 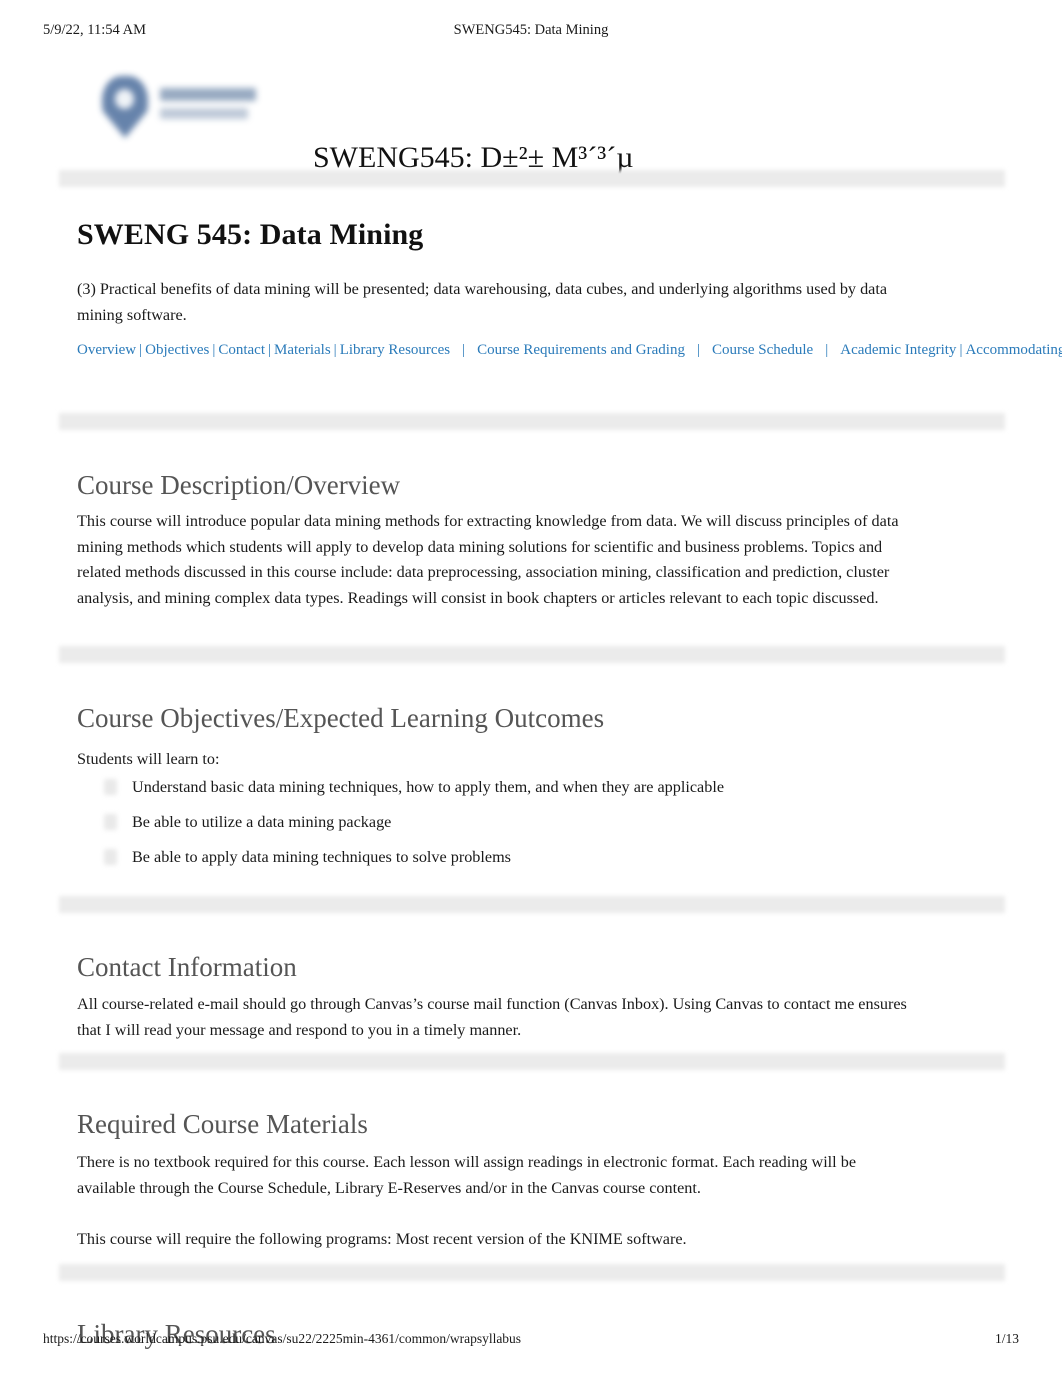 I want to click on print-footer-page-number: 1/13, so click(x=1006, y=1338).